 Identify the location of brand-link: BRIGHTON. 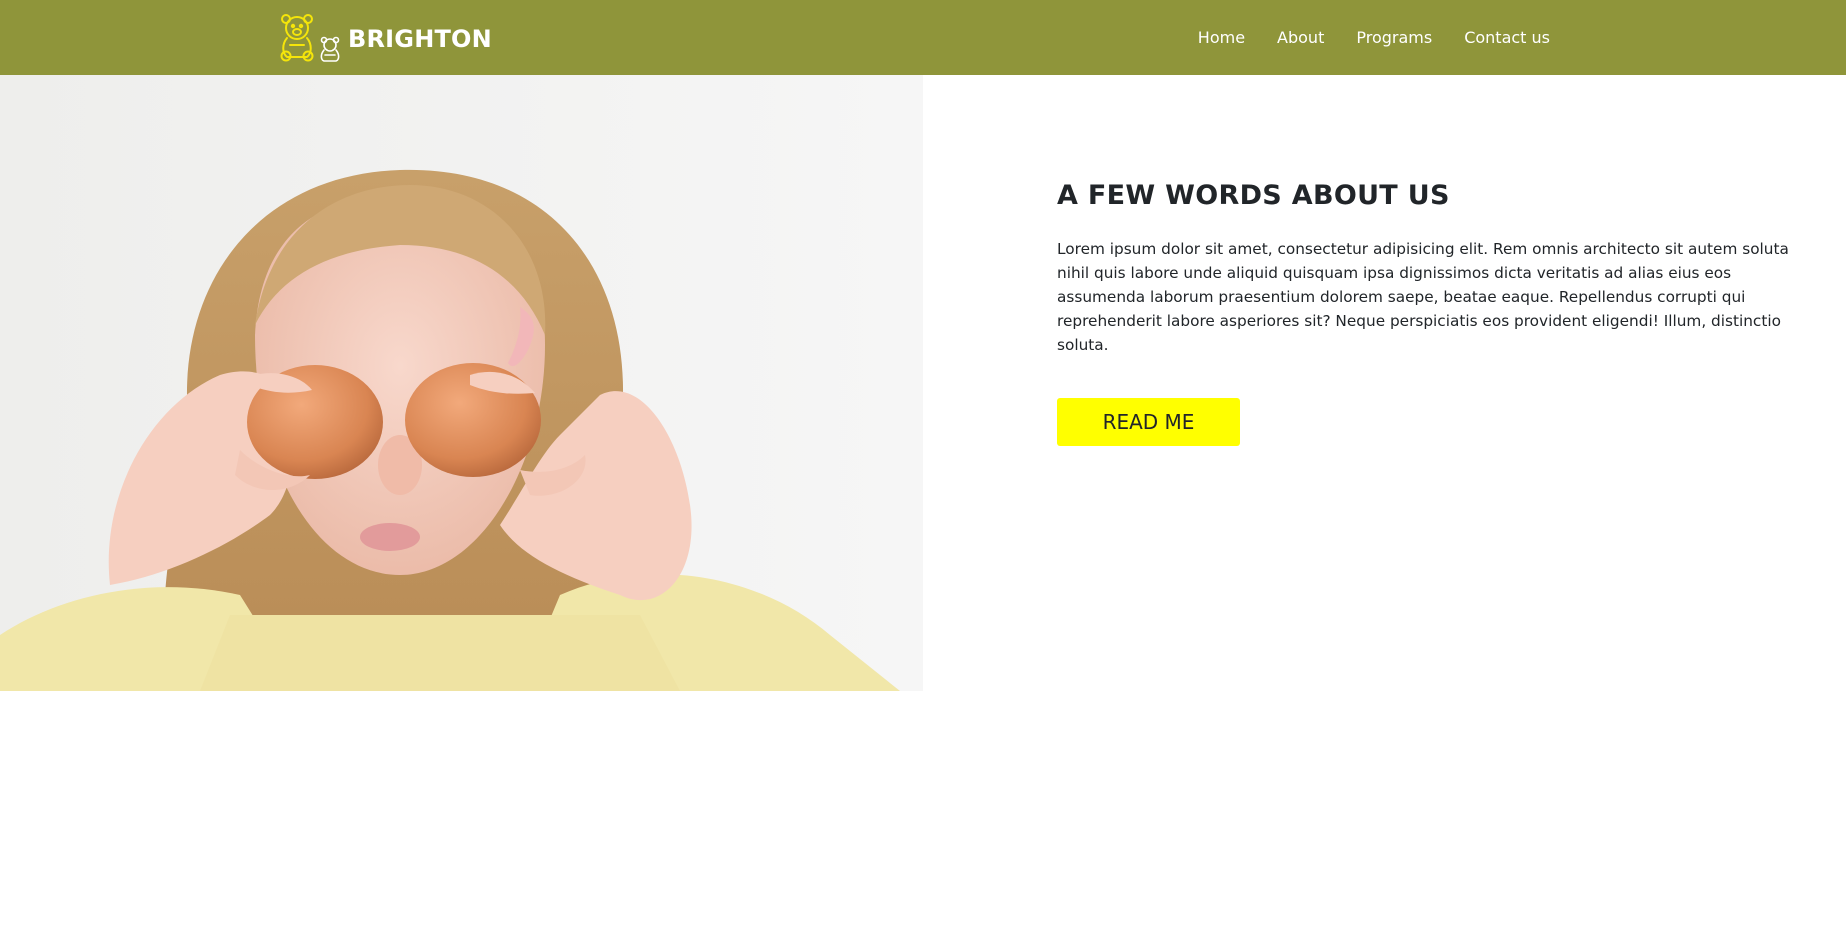
(385, 37).